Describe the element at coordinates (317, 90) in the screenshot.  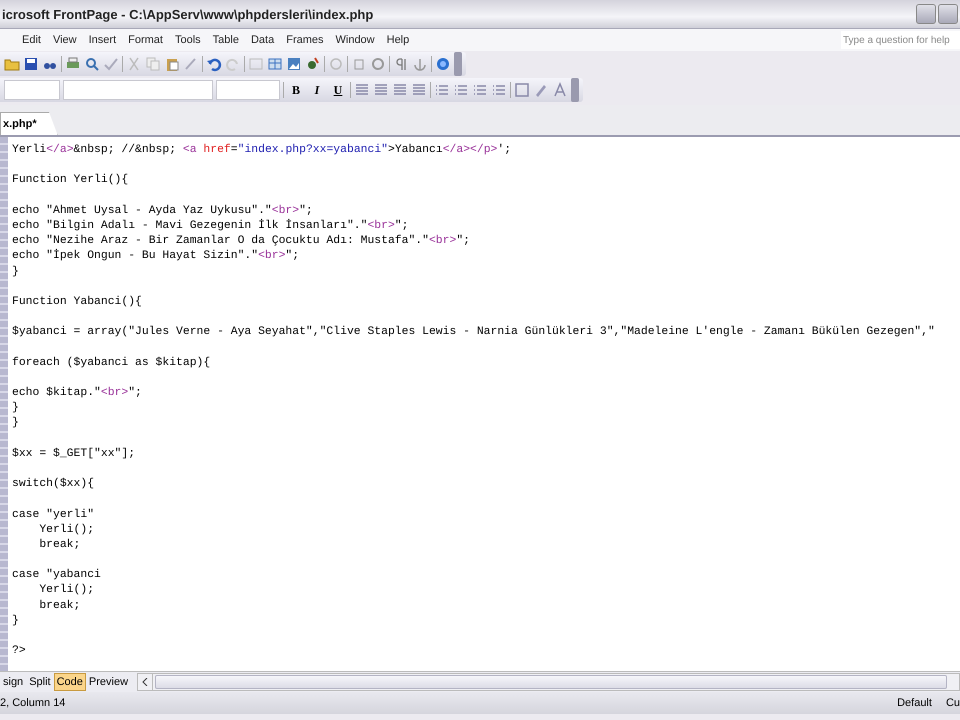
I see `format-button: I` at that location.